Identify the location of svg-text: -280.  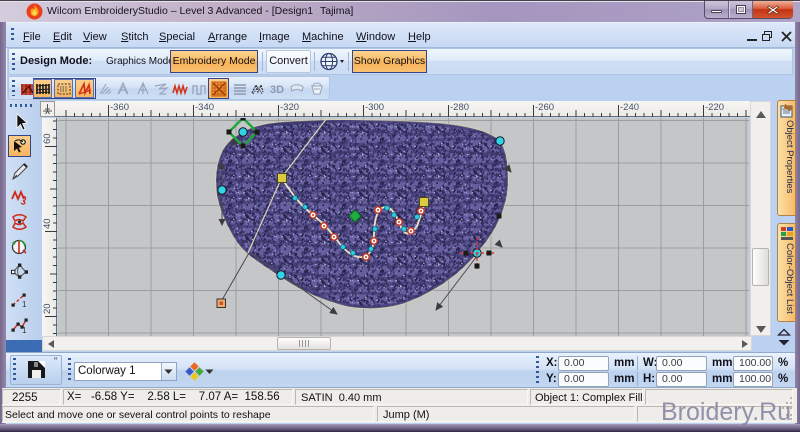
(459, 107).